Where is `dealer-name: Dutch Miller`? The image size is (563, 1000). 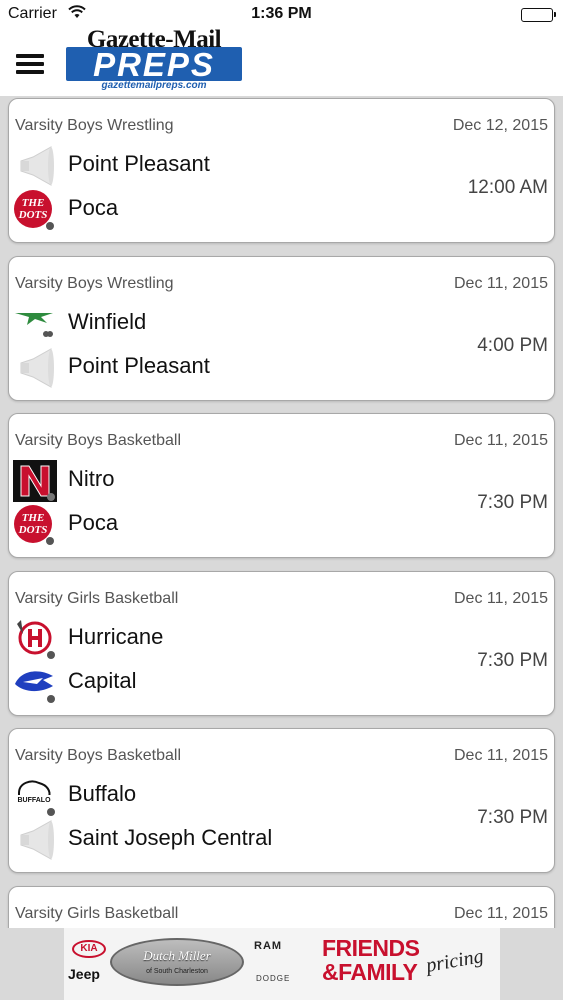 dealer-name: Dutch Miller is located at coordinates (177, 955).